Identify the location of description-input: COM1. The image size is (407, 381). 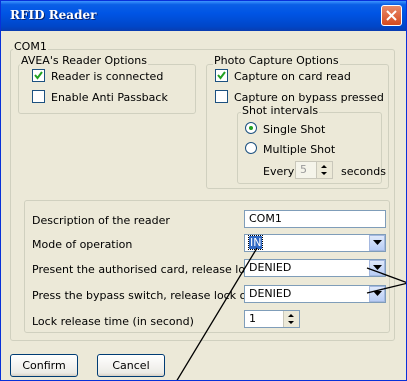
(315, 219).